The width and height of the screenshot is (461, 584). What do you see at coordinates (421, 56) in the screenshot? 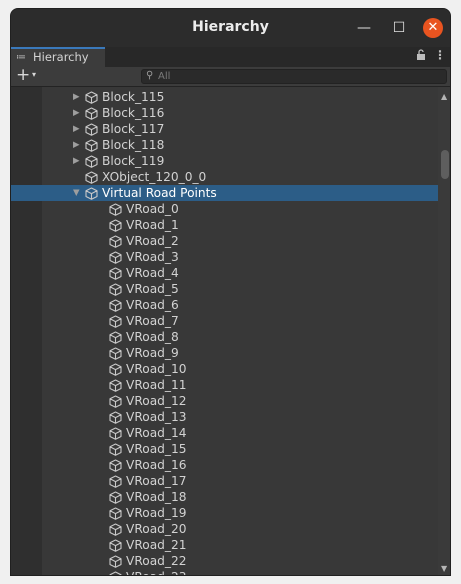
I see `lock-icon` at bounding box center [421, 56].